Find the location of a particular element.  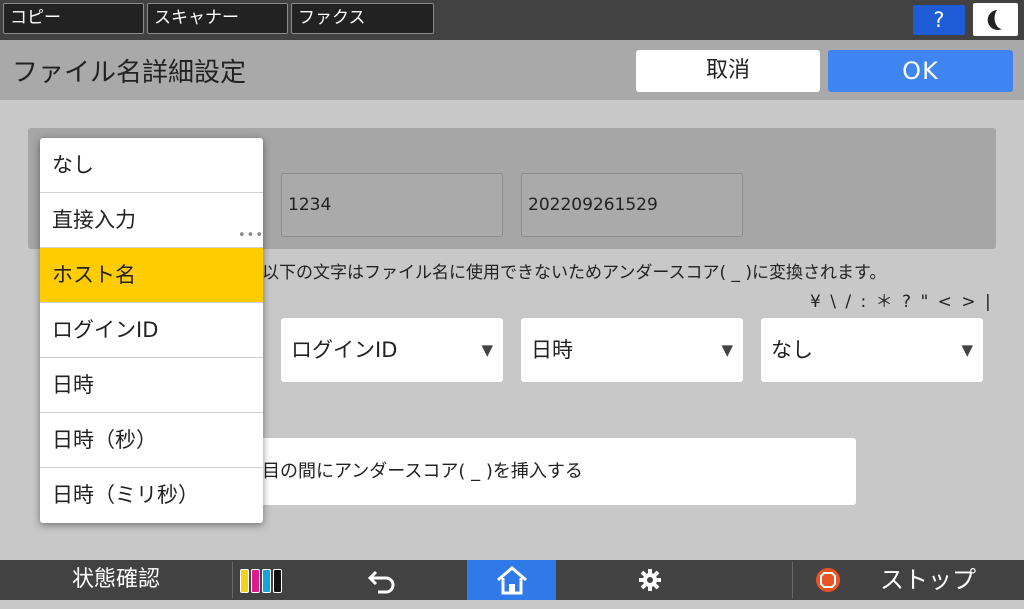

dropdown-menu: なし 直接入力 ホスト名 ログインID 日時 日時（秒） 日時（ミリ秒） ••• is located at coordinates (151, 330).